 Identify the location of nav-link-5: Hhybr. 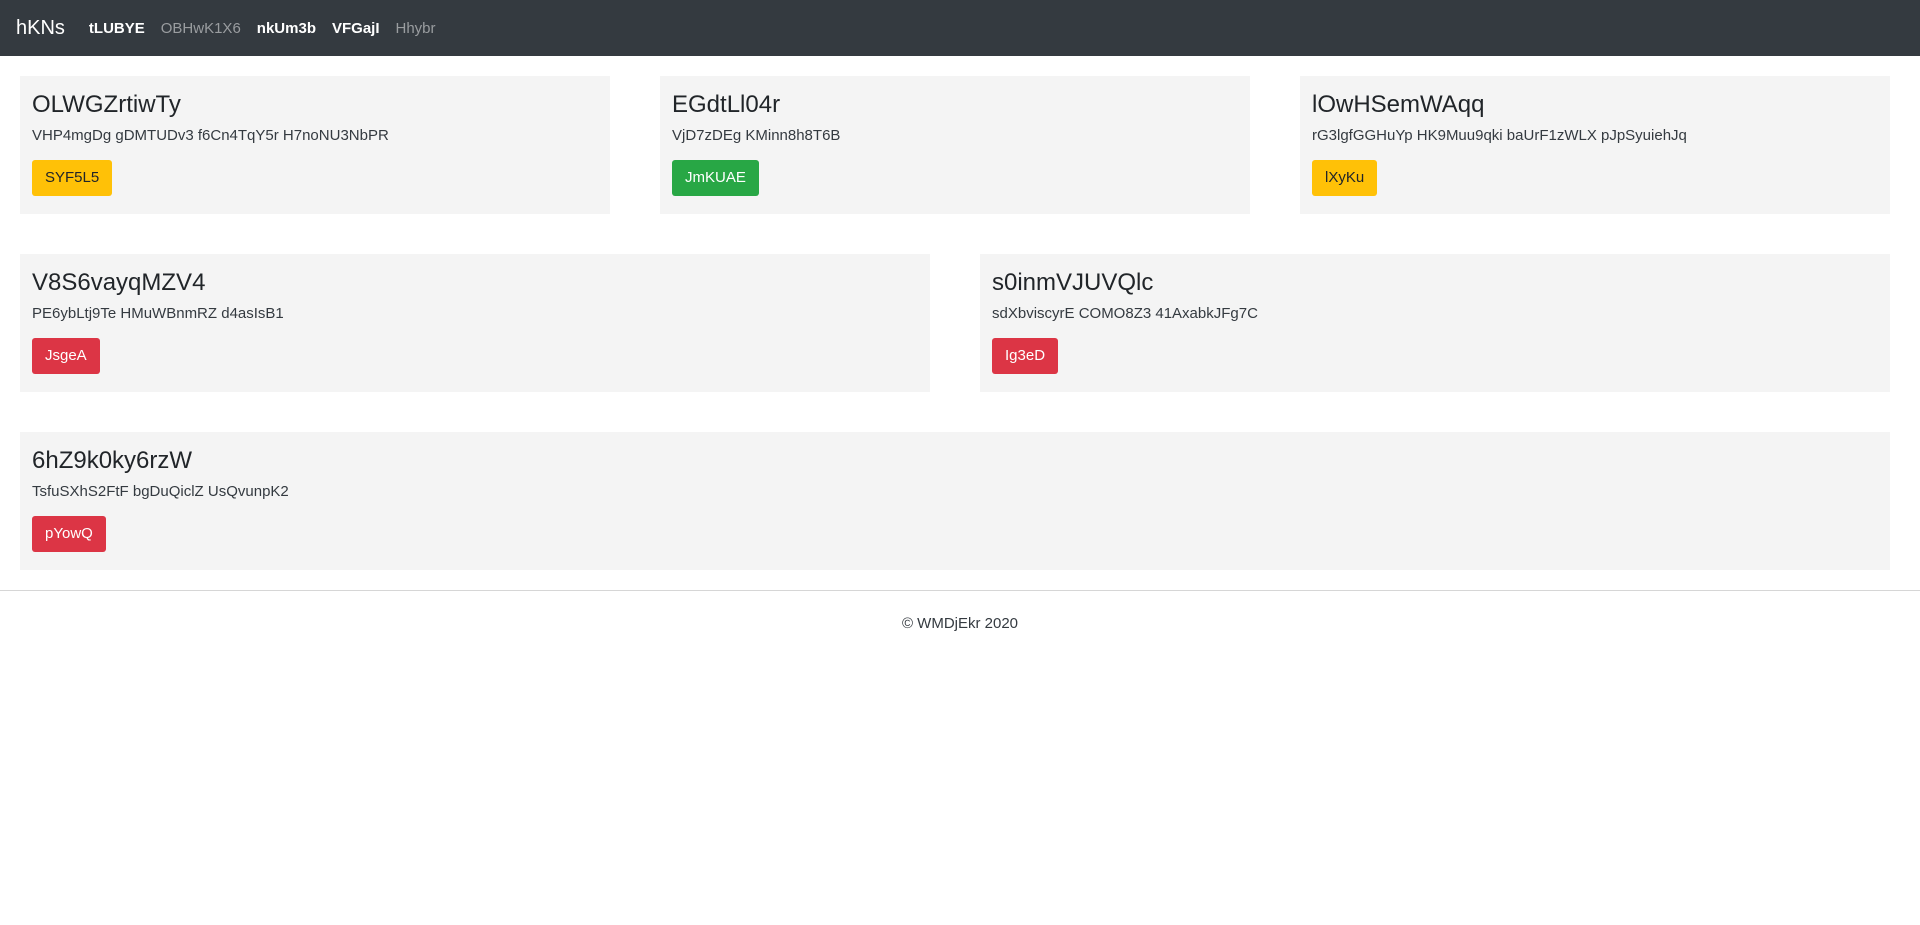
(416, 28).